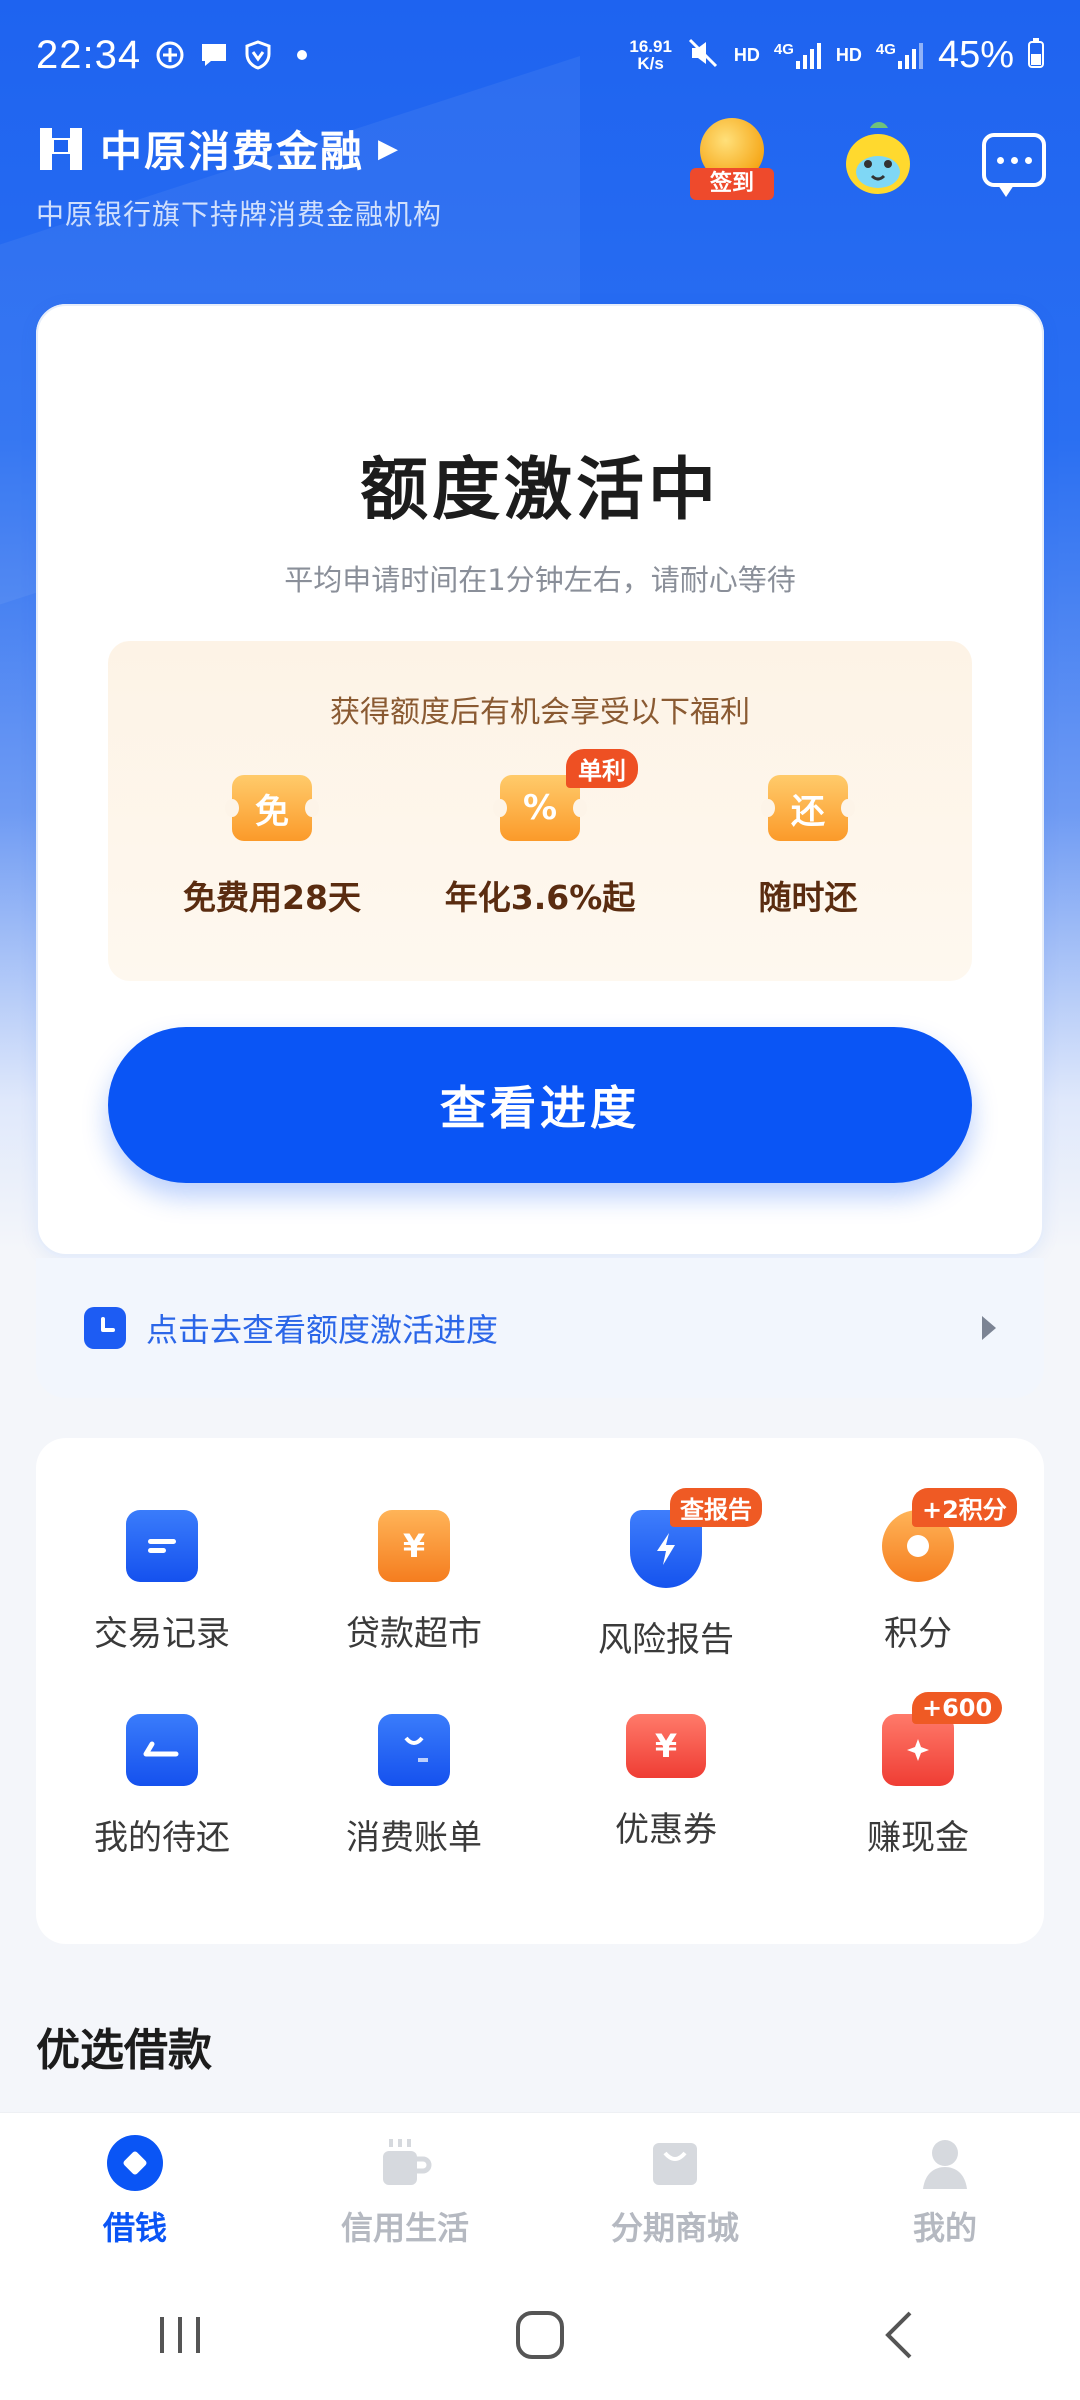 The width and height of the screenshot is (1080, 2400). I want to click on message-icon, so click(1000, 160).